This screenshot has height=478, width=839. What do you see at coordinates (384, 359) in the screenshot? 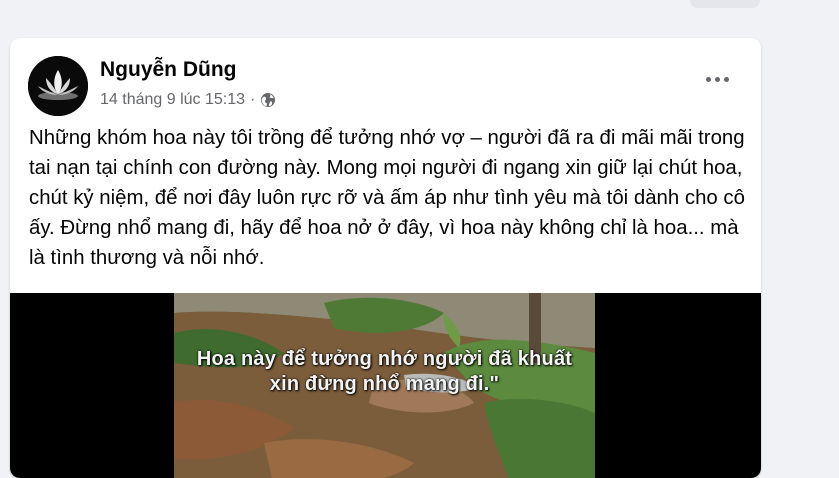
I see `video-overlay-line1: Hoa này để tưởng nhớ người đã khuất` at bounding box center [384, 359].